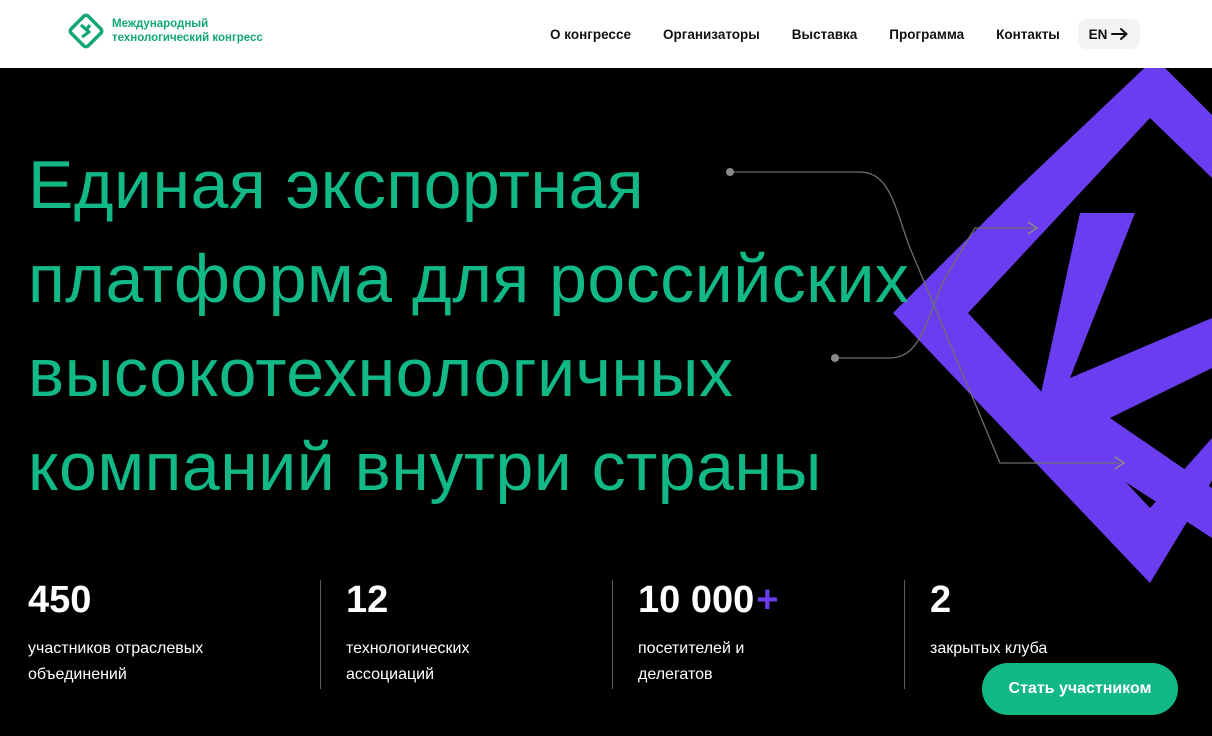 The height and width of the screenshot is (736, 1212). I want to click on stat-label: участников отраслевых объединений, so click(116, 661).